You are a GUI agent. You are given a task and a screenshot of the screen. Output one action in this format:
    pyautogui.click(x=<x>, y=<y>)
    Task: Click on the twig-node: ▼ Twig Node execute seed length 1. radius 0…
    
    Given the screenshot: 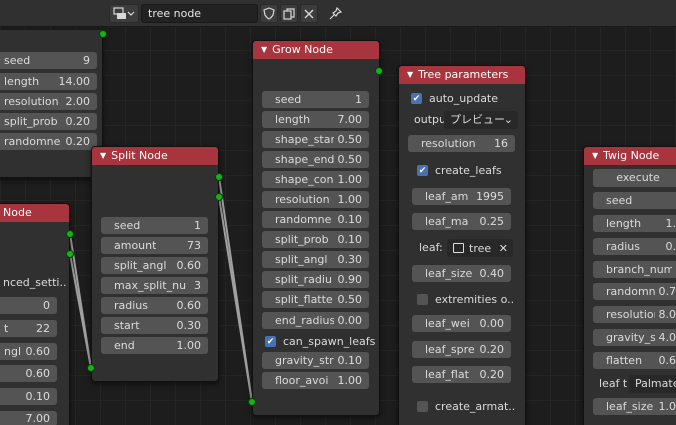 What is the action you would take?
    pyautogui.click(x=629, y=285)
    